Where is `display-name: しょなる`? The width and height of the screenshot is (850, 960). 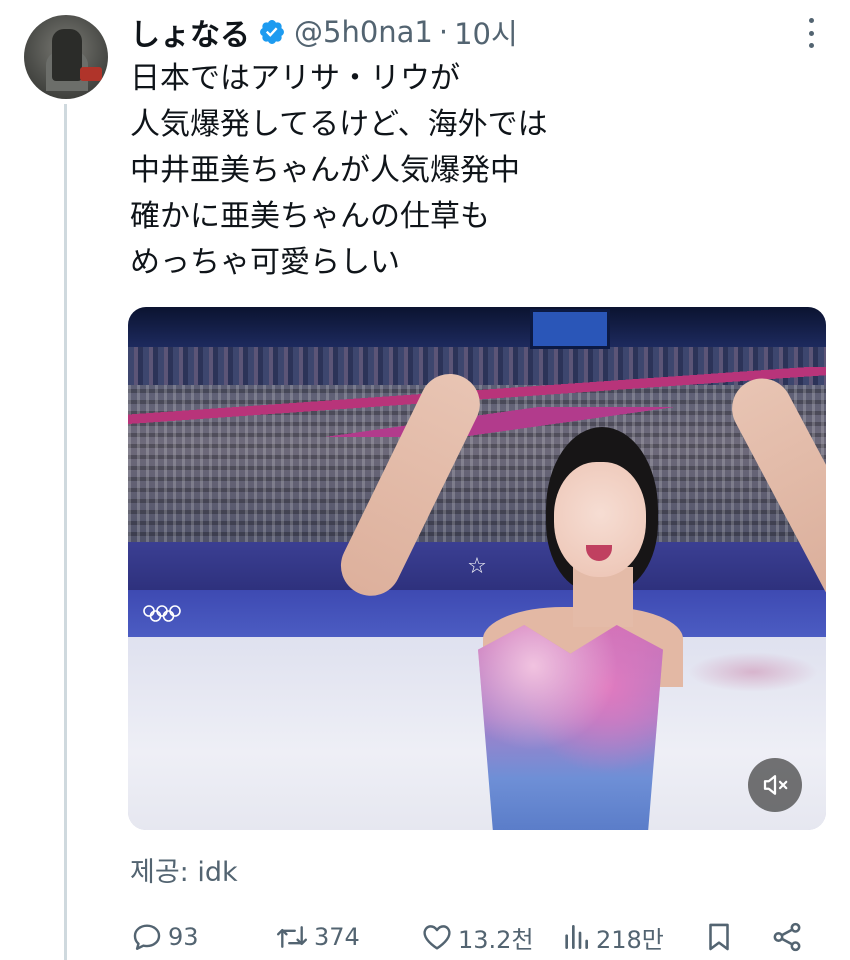 display-name: しょなる is located at coordinates (190, 32).